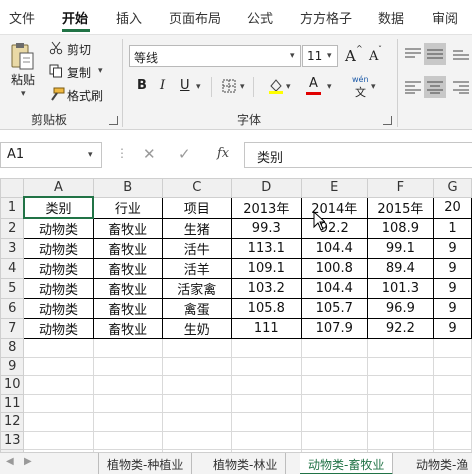  I want to click on grid-cell: 105.7, so click(334, 308).